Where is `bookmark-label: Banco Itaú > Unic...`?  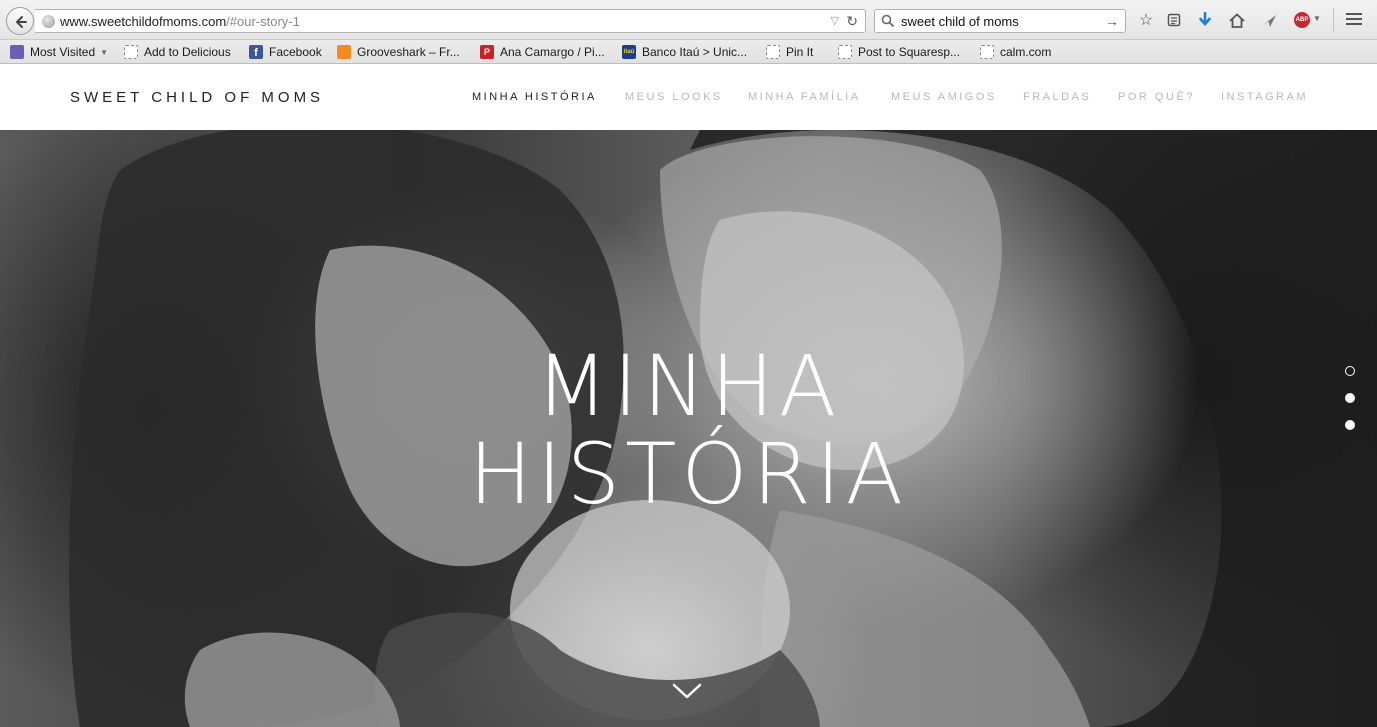
bookmark-label: Banco Itaú > Unic... is located at coordinates (695, 52).